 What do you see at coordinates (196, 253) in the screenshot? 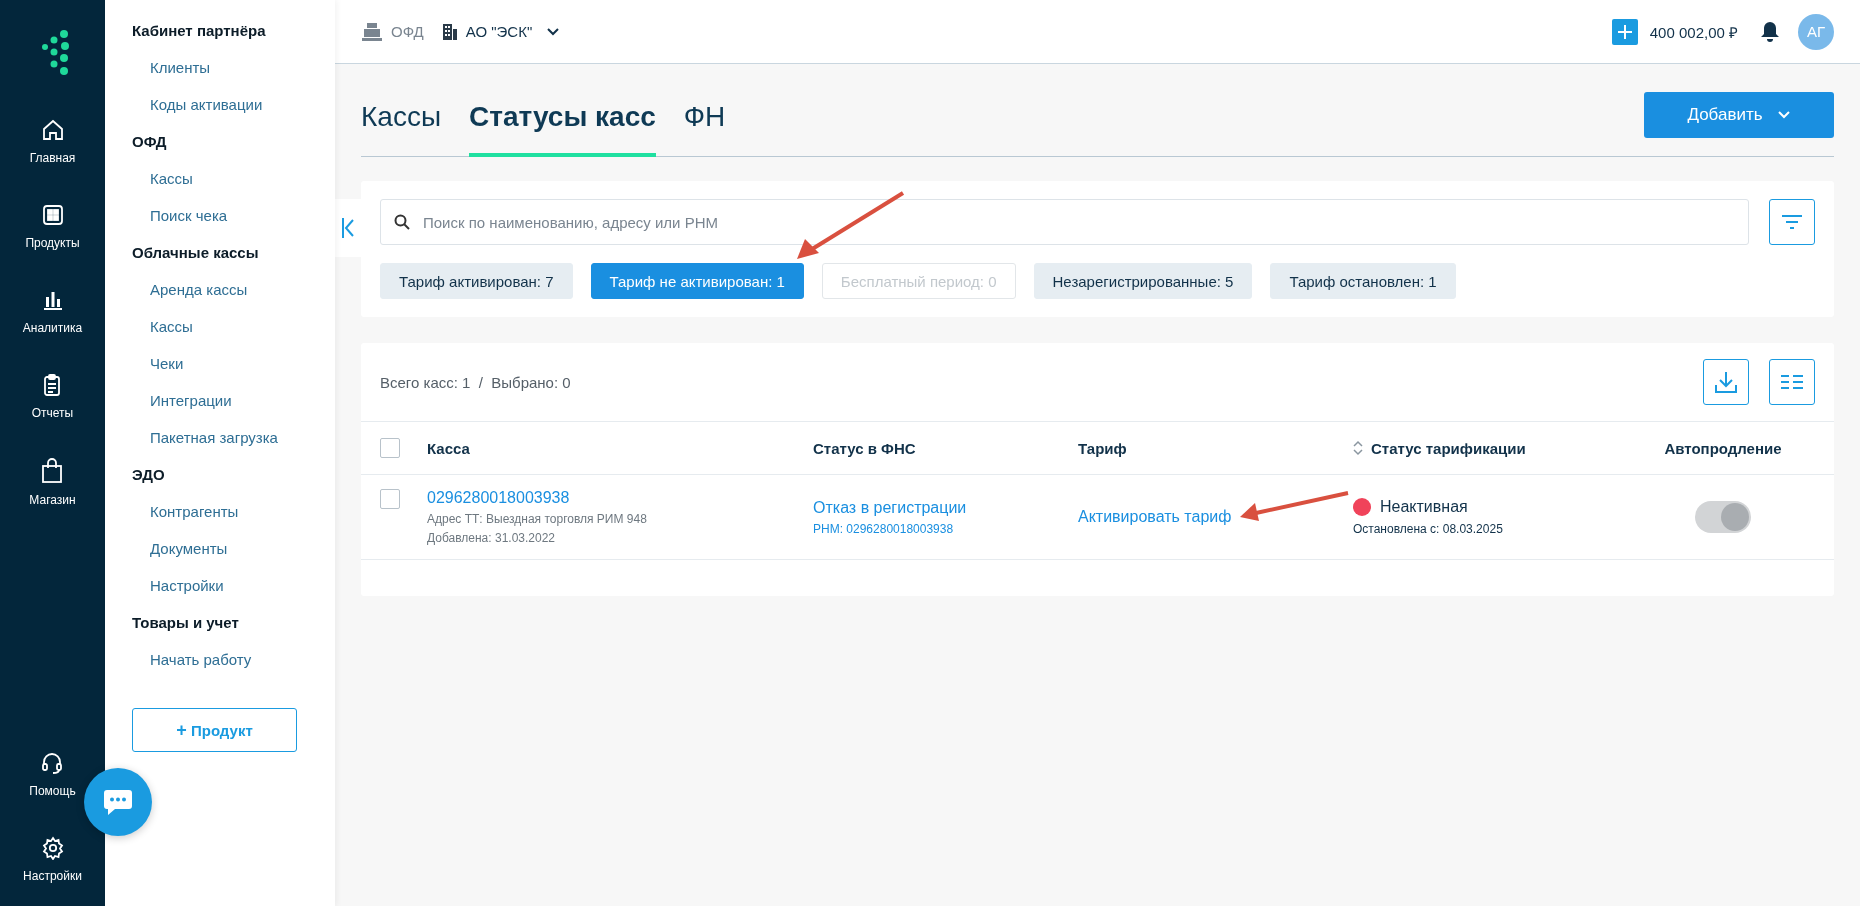
I see `sidebar-section-title: Облачные кассы` at bounding box center [196, 253].